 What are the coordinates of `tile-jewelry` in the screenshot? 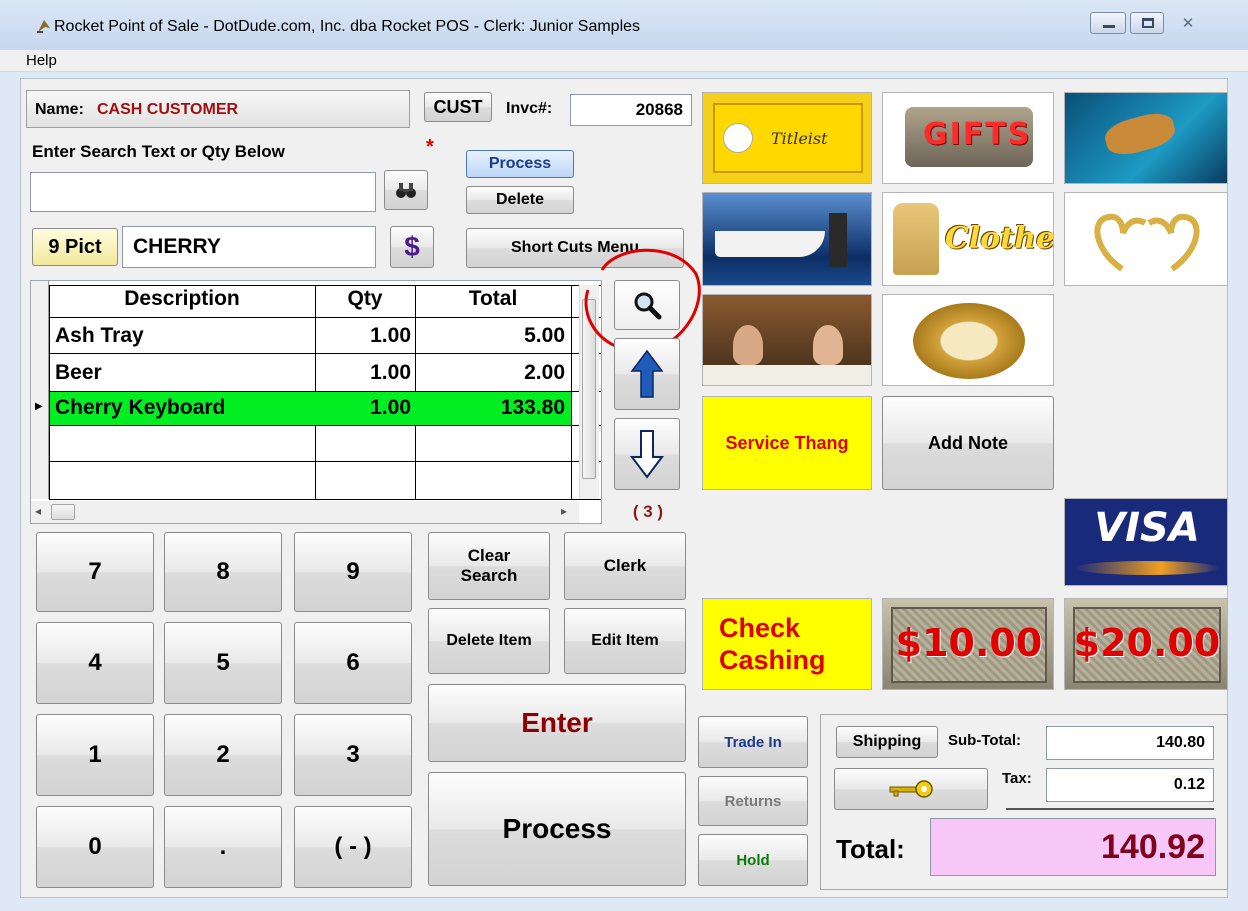 It's located at (1146, 239).